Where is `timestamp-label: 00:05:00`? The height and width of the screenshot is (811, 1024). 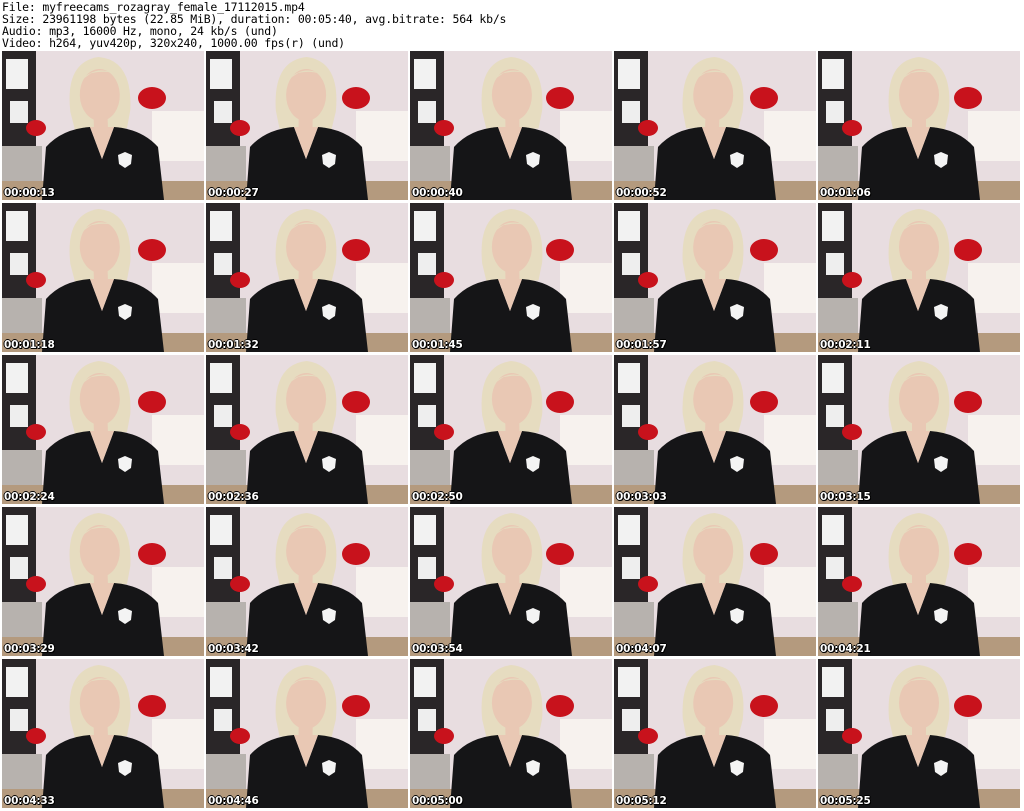 timestamp-label: 00:05:00 is located at coordinates (437, 801).